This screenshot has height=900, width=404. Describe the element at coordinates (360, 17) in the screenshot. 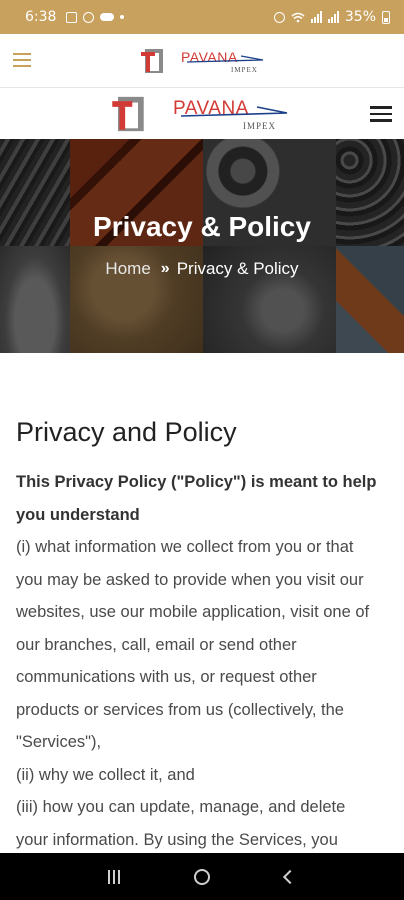

I see `battery-percent: 35%` at that location.